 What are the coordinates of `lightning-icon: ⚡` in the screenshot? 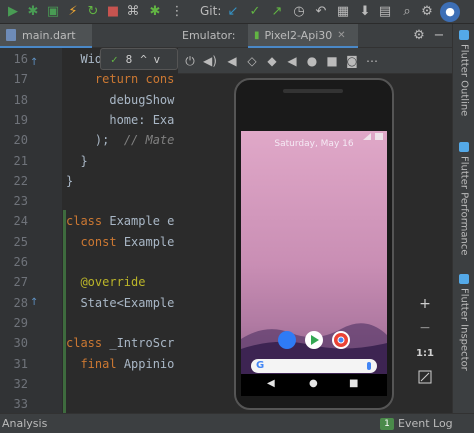 It's located at (73, 12).